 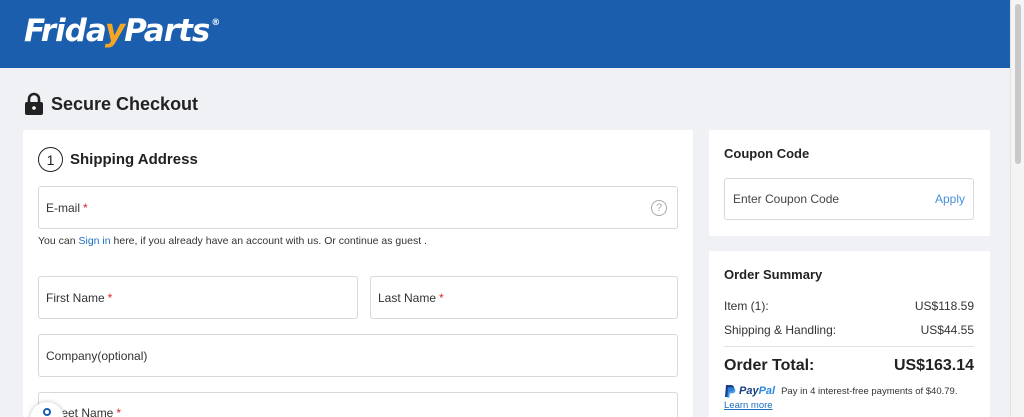 I want to click on lock-icon, so click(x=34, y=103).